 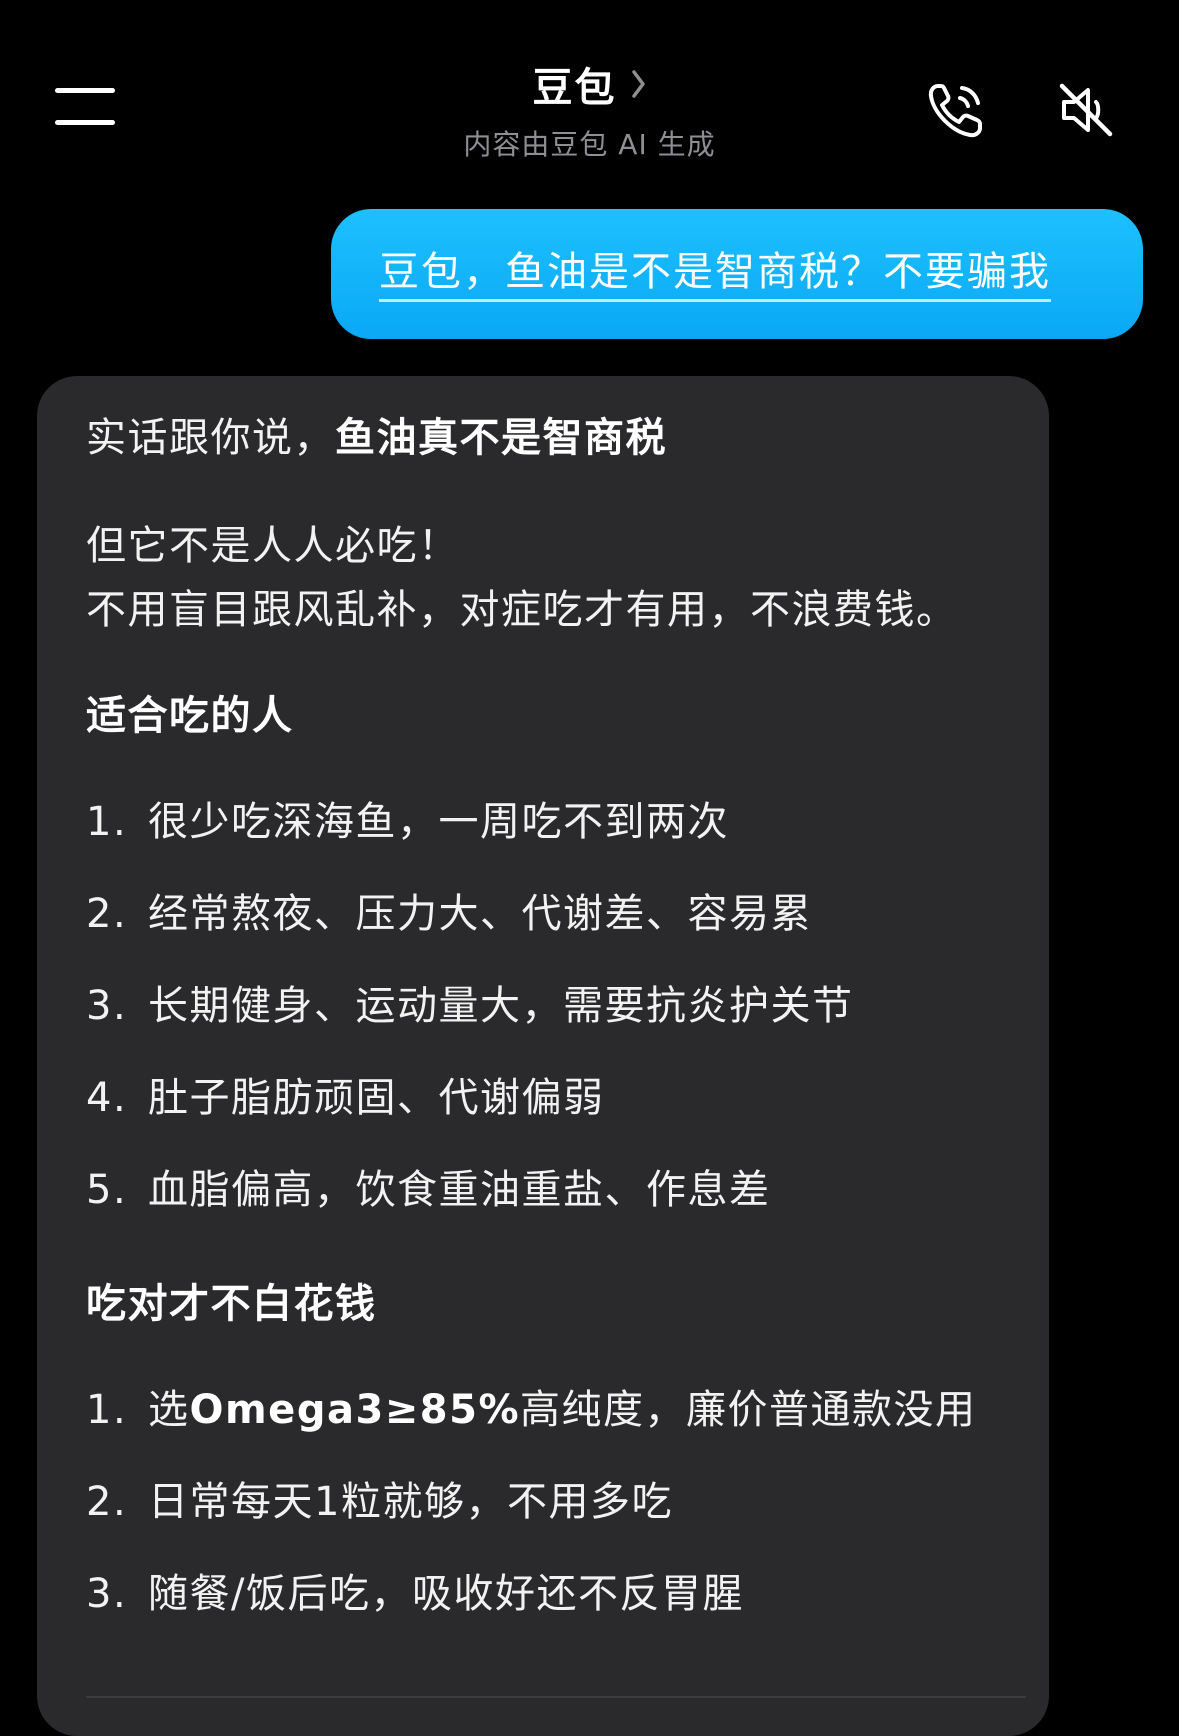 I want to click on ai-intro-plain: 实话跟你说，, so click(x=210, y=438).